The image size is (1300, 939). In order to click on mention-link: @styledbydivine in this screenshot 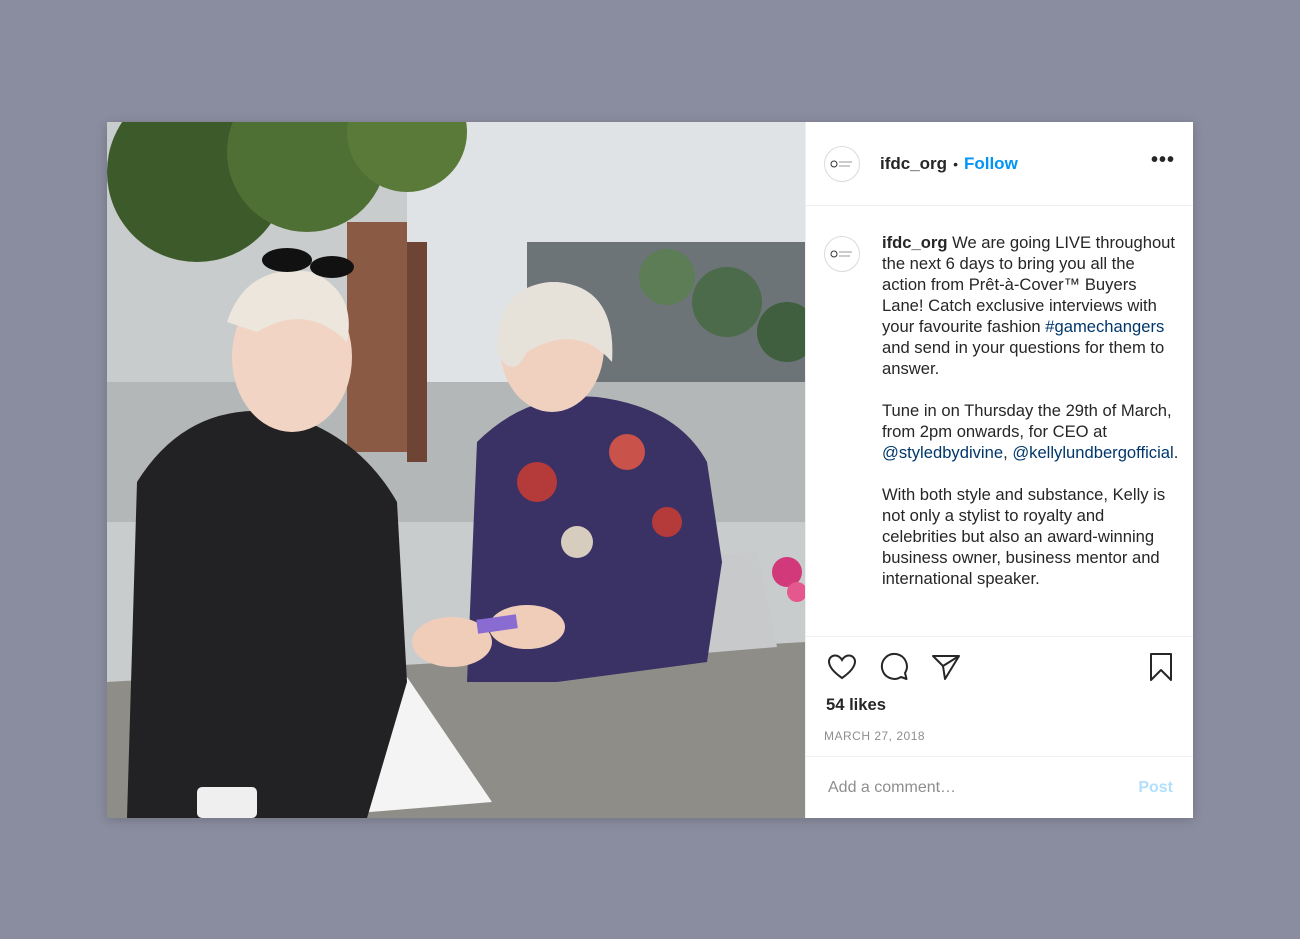, I will do `click(942, 452)`.